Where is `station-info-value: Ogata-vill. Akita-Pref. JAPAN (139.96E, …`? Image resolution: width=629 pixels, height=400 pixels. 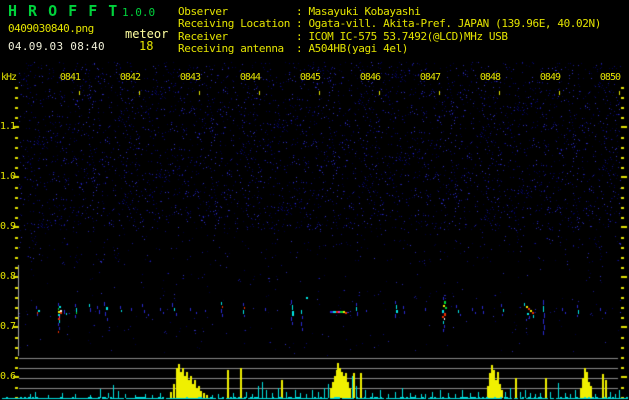
station-info-value: Ogata-vill. Akita-Pref. JAPAN (139.96E, … is located at coordinates (448, 23).